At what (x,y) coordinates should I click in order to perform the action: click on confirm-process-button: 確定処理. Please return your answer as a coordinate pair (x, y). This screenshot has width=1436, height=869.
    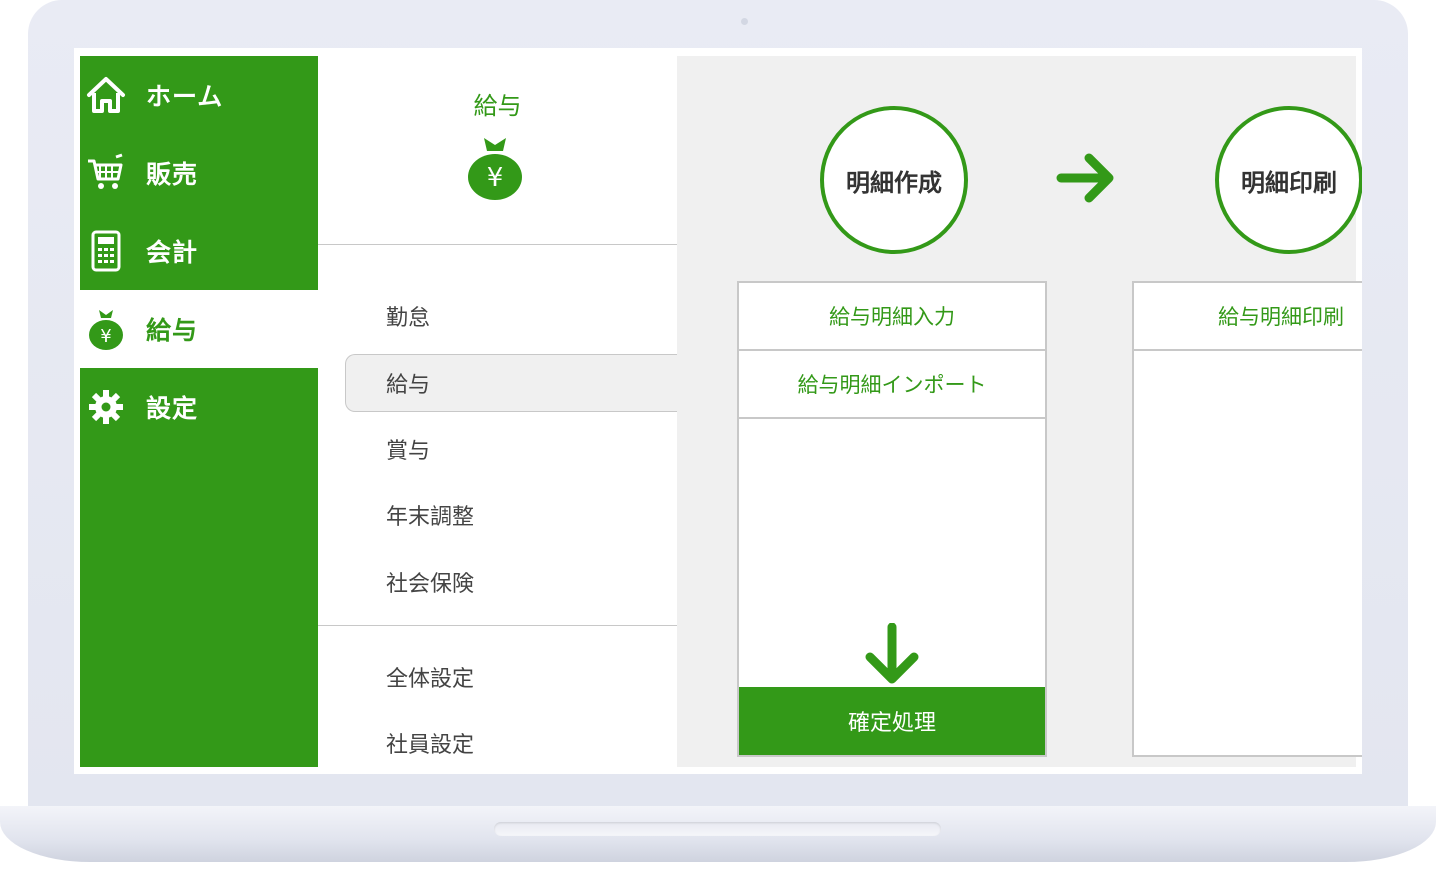
    Looking at the image, I should click on (892, 721).